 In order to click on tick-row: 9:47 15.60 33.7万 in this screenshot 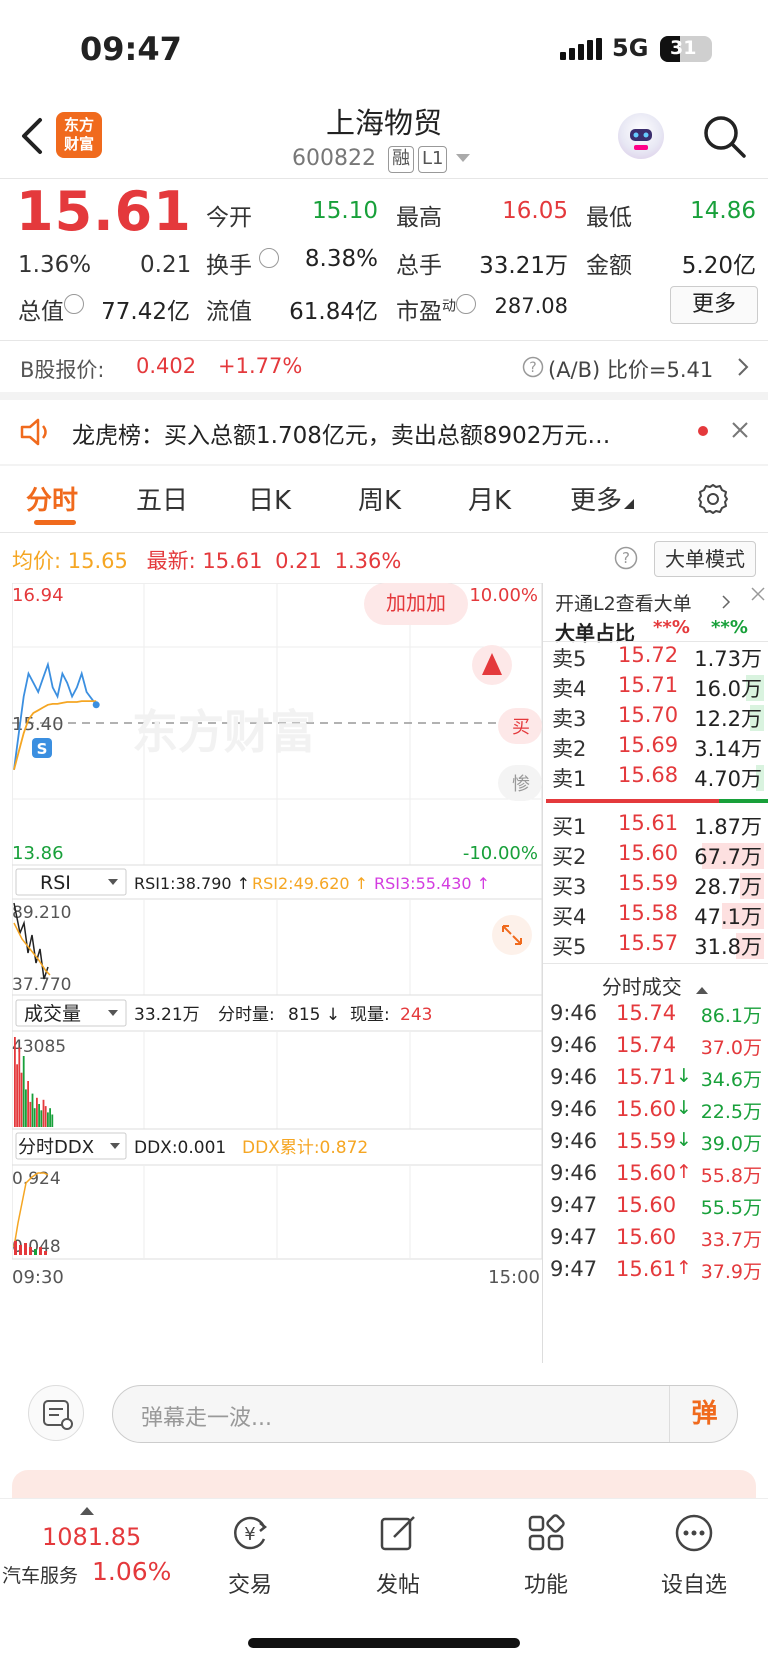, I will do `click(655, 1241)`.